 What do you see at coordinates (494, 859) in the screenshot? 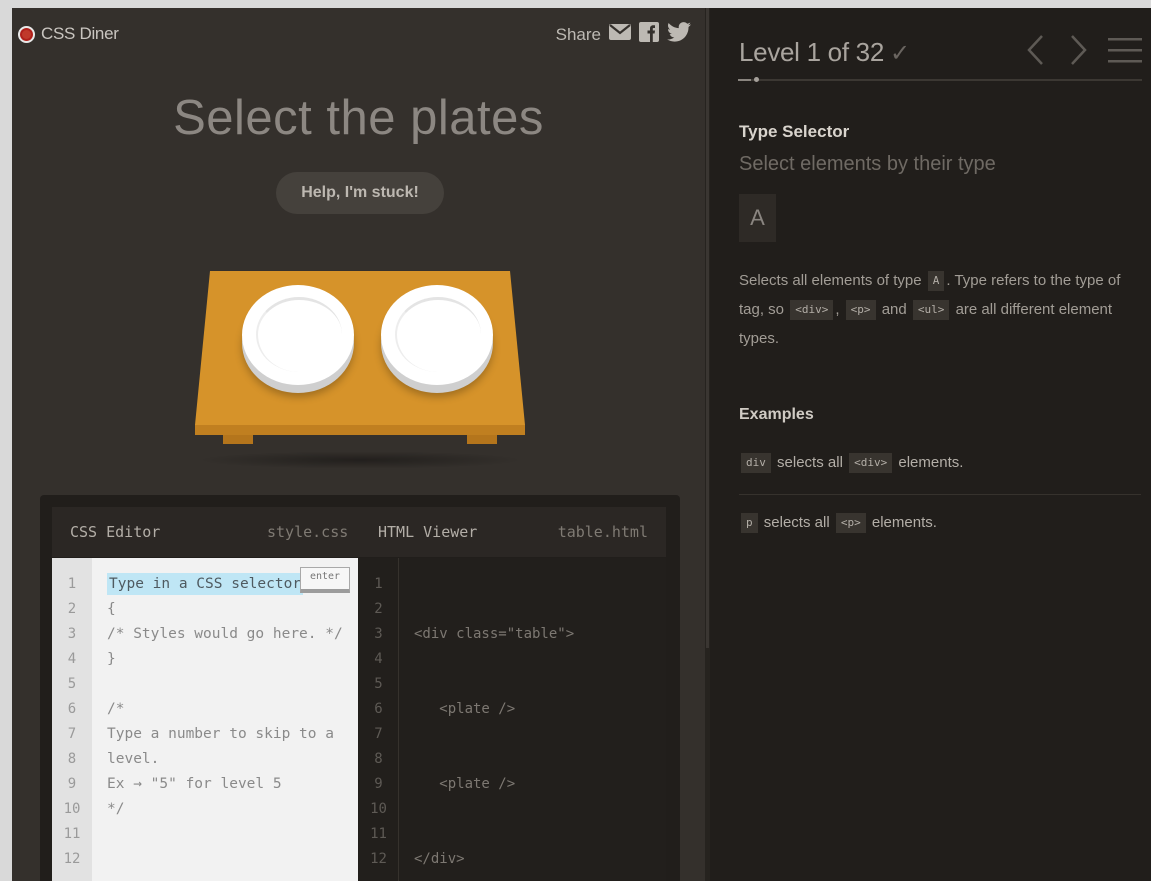
I see `html-line: </div>` at bounding box center [494, 859].